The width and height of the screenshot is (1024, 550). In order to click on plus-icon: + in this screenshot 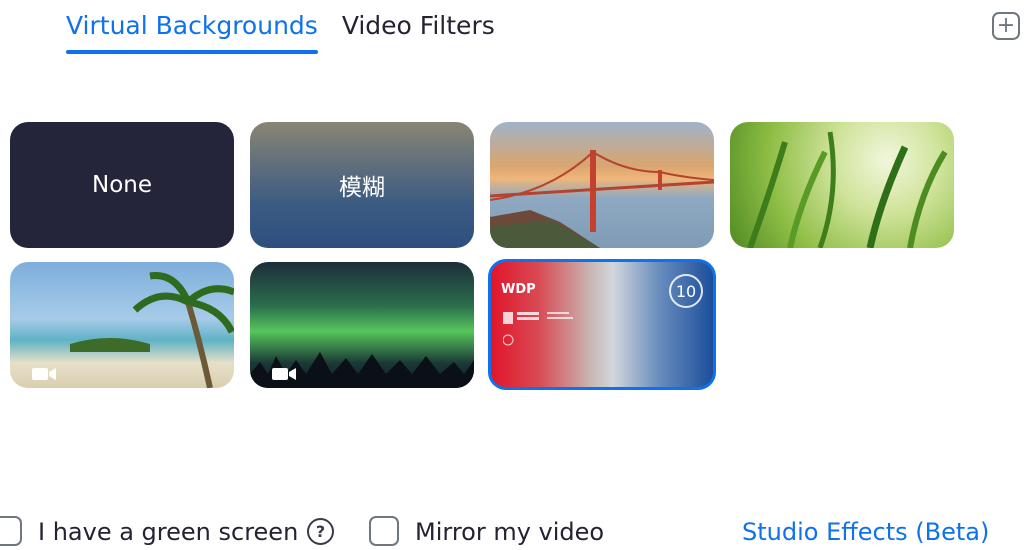, I will do `click(1006, 25)`.